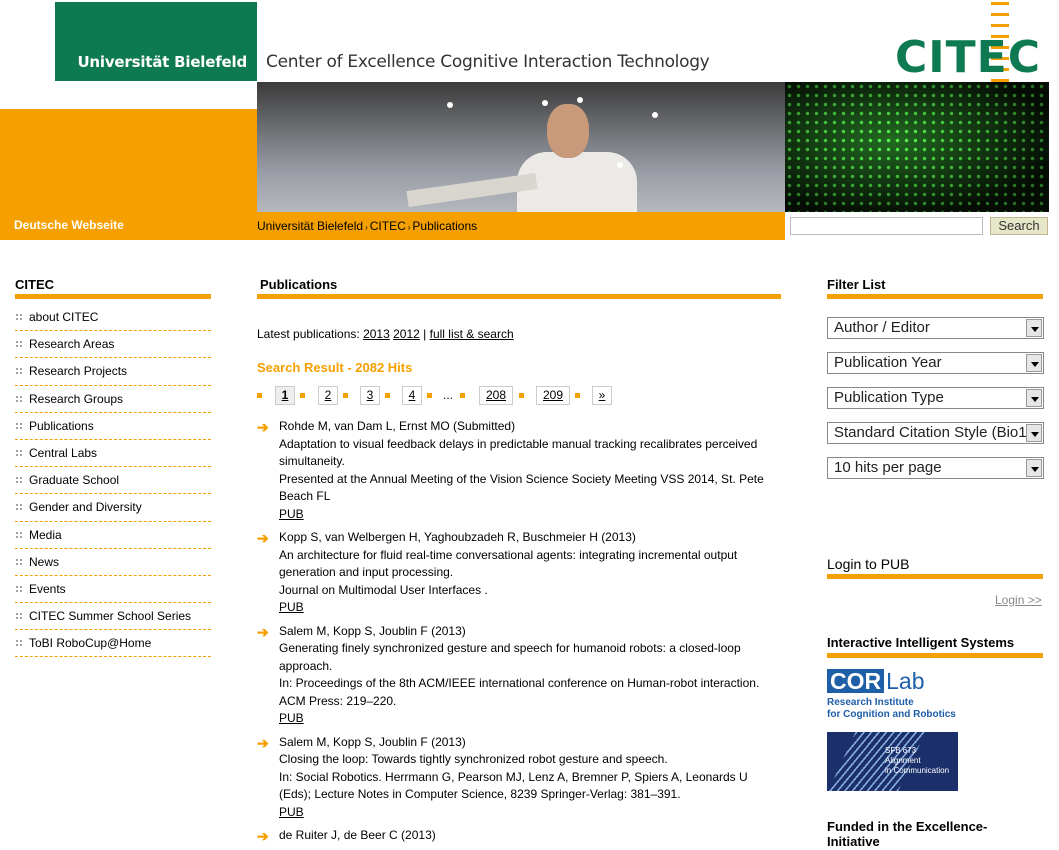 The image size is (1059, 850). I want to click on sidebar-item-research-areas: Research Areas, so click(113, 345).